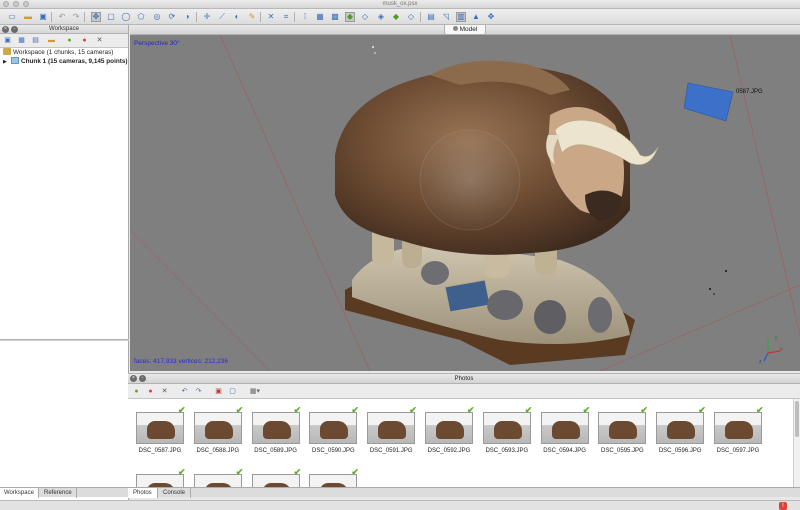 The width and height of the screenshot is (800, 510). Describe the element at coordinates (111, 17) in the screenshot. I see `rectangle-select-icon: ▢` at that location.